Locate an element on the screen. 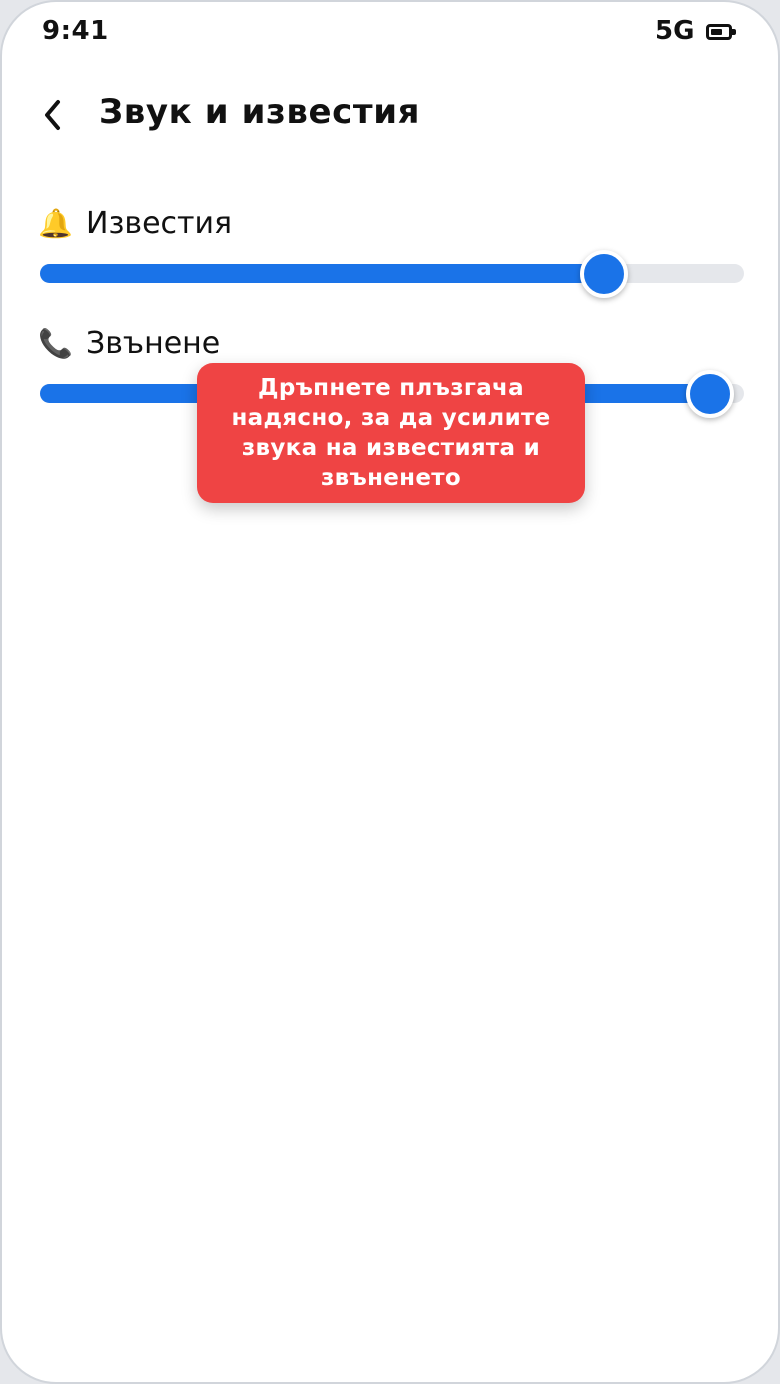 This screenshot has width=780, height=1384. back-button is located at coordinates (54, 112).